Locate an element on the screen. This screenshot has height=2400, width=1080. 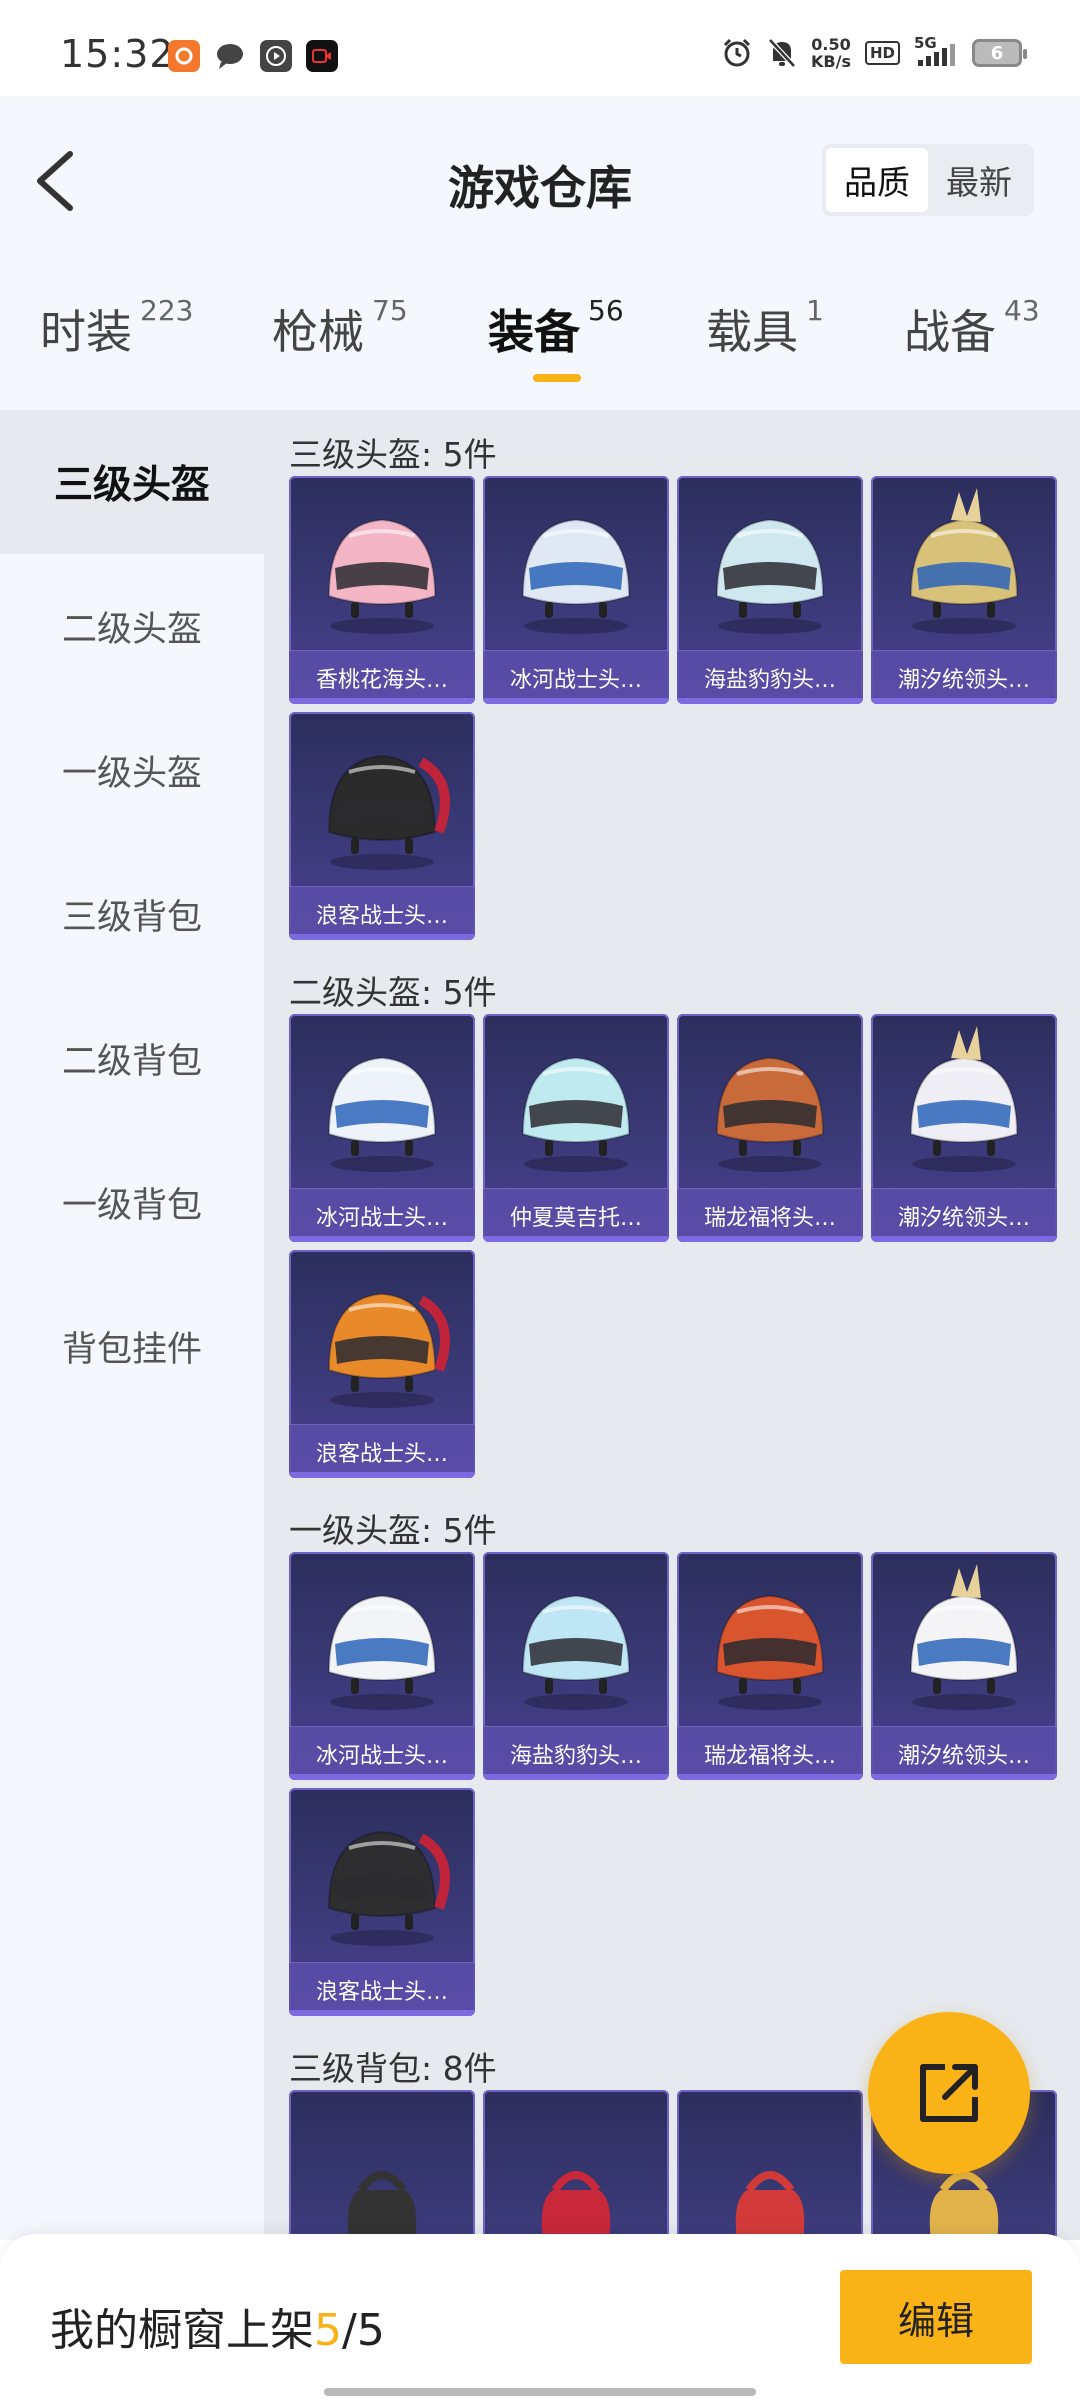
home-indicator is located at coordinates (540, 2392).